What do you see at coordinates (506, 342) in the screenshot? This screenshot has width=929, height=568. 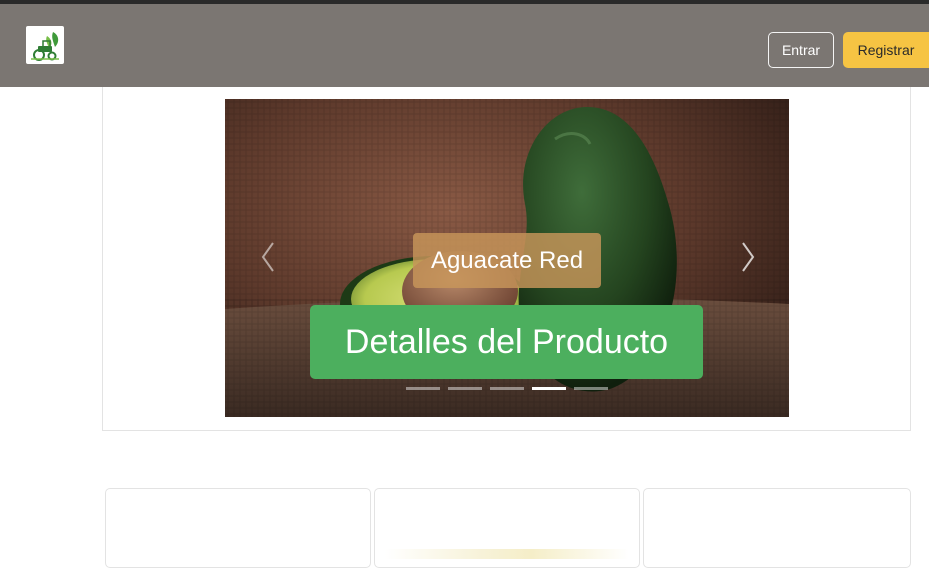 I see `product-details-button: Detalles del Producto` at bounding box center [506, 342].